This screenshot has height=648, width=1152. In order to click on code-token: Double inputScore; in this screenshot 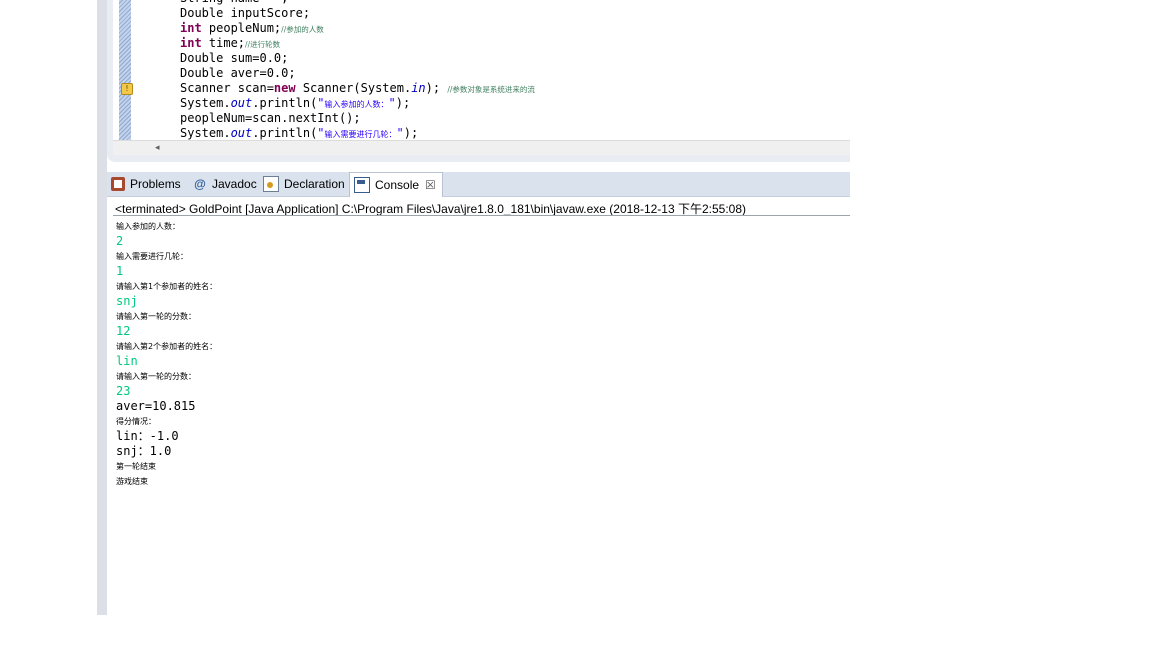, I will do `click(245, 13)`.